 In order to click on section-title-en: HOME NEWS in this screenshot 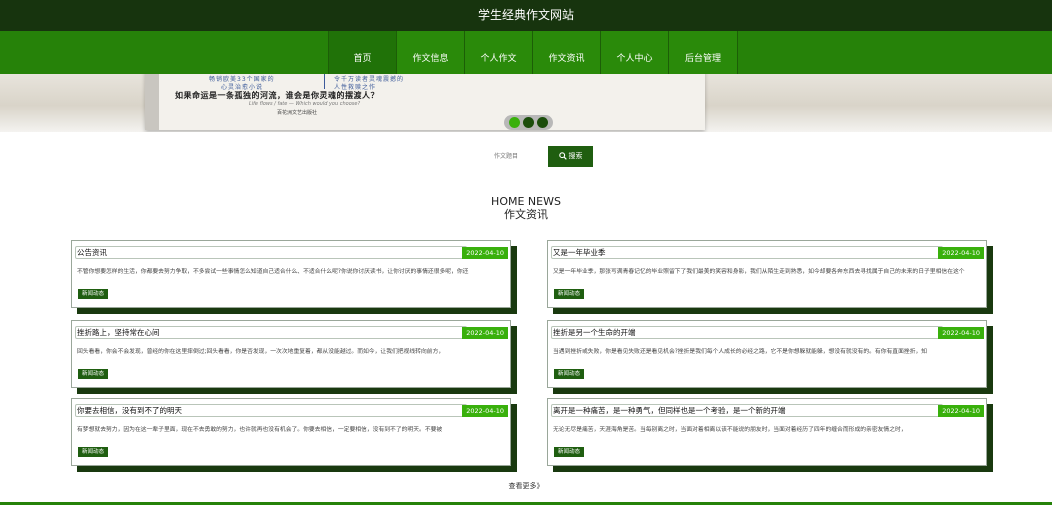, I will do `click(526, 201)`.